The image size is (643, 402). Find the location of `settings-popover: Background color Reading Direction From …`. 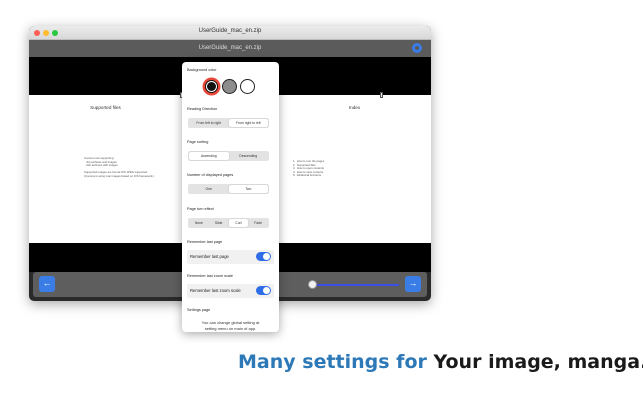

settings-popover: Background color Reading Direction From … is located at coordinates (230, 197).